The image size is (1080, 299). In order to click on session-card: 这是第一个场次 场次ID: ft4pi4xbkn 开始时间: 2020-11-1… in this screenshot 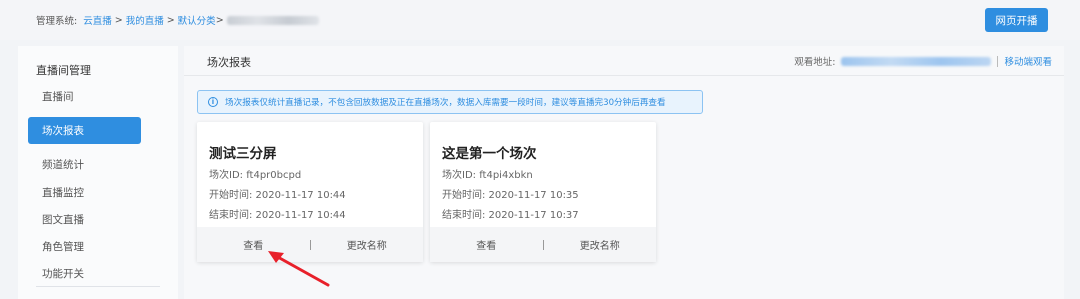, I will do `click(543, 192)`.